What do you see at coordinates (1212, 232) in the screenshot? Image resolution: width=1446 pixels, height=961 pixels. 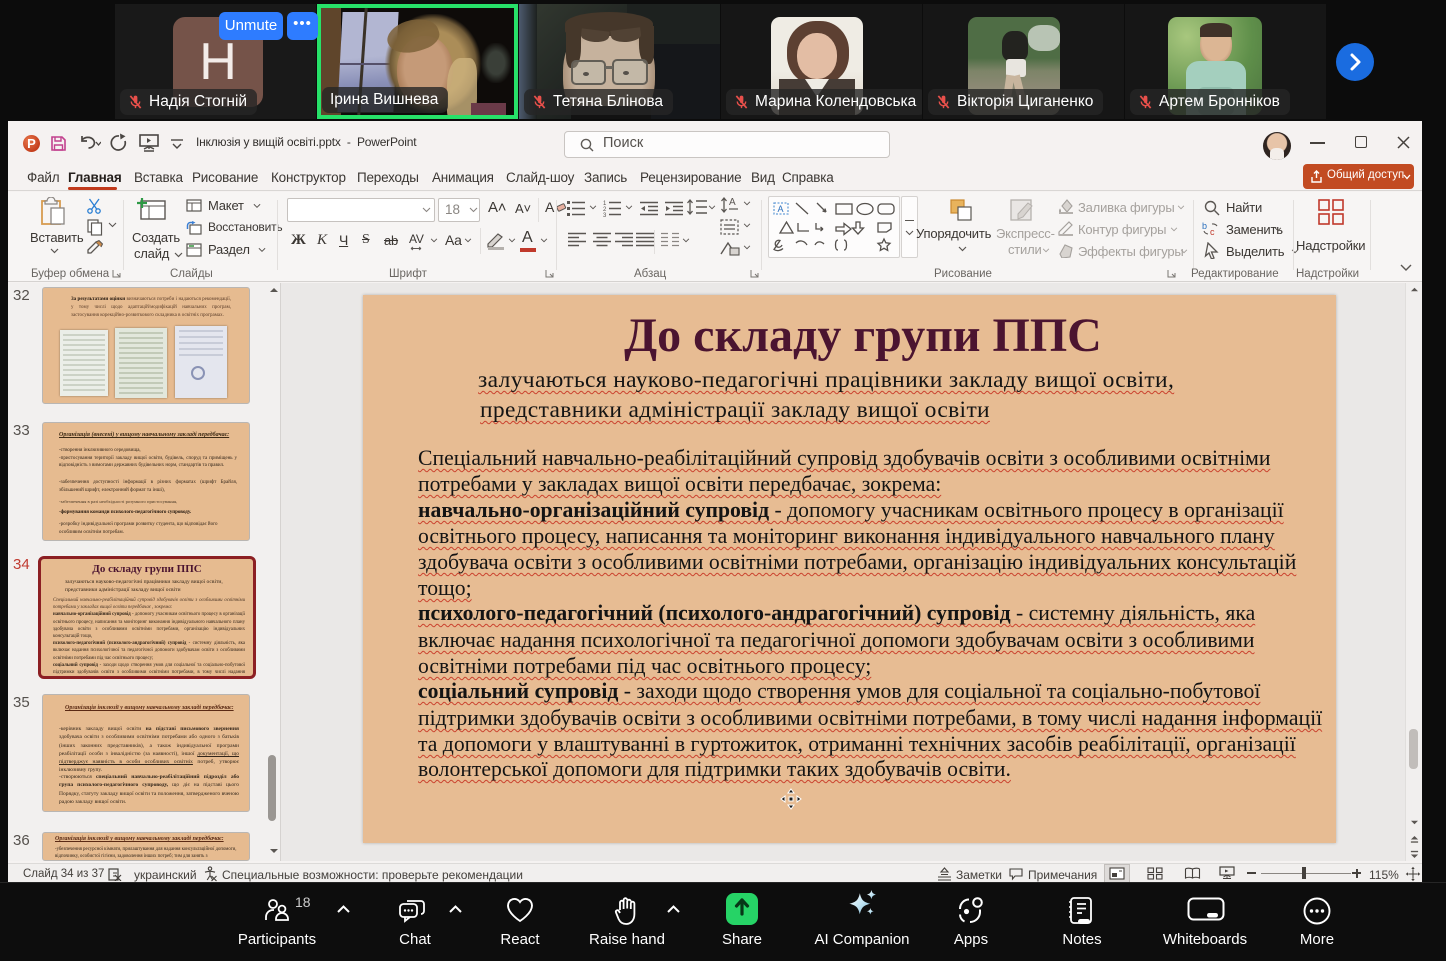 I see `svg-text: c` at bounding box center [1212, 232].